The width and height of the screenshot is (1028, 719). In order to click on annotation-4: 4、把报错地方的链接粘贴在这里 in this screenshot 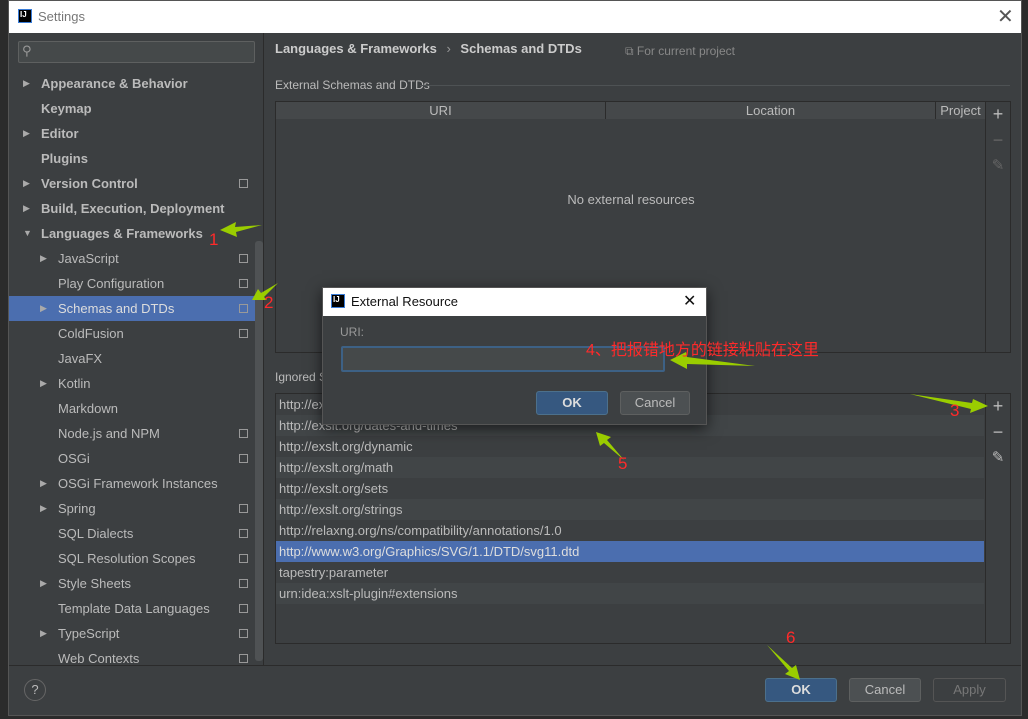, I will do `click(702, 350)`.